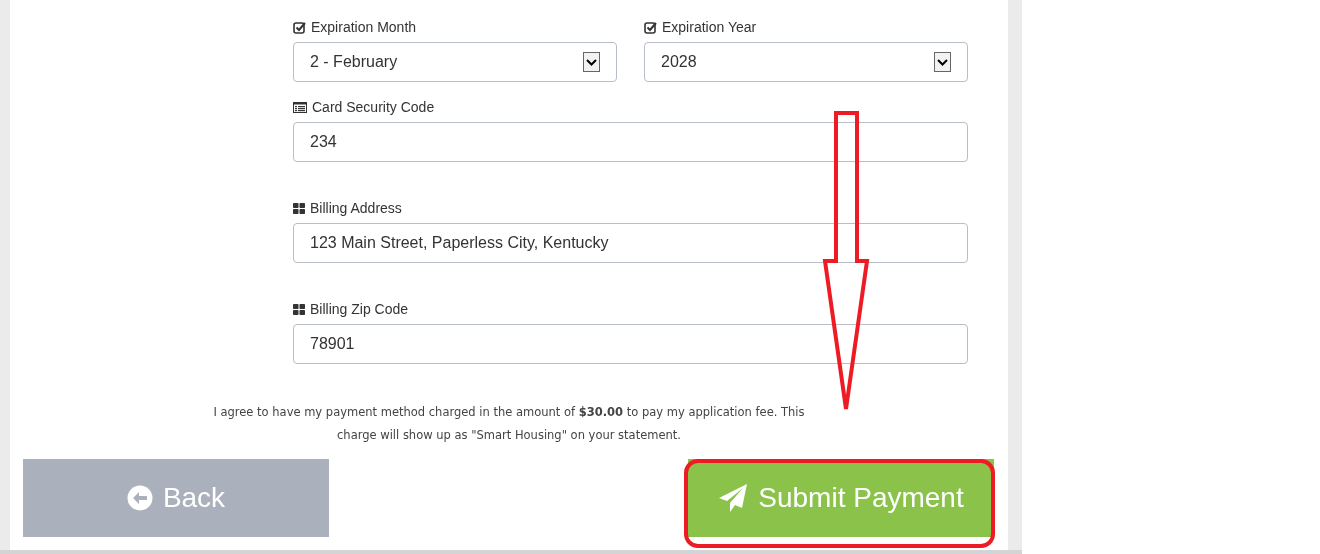 The height and width of the screenshot is (554, 1320). Describe the element at coordinates (455, 62) in the screenshot. I see `select-field: 2 - February` at that location.